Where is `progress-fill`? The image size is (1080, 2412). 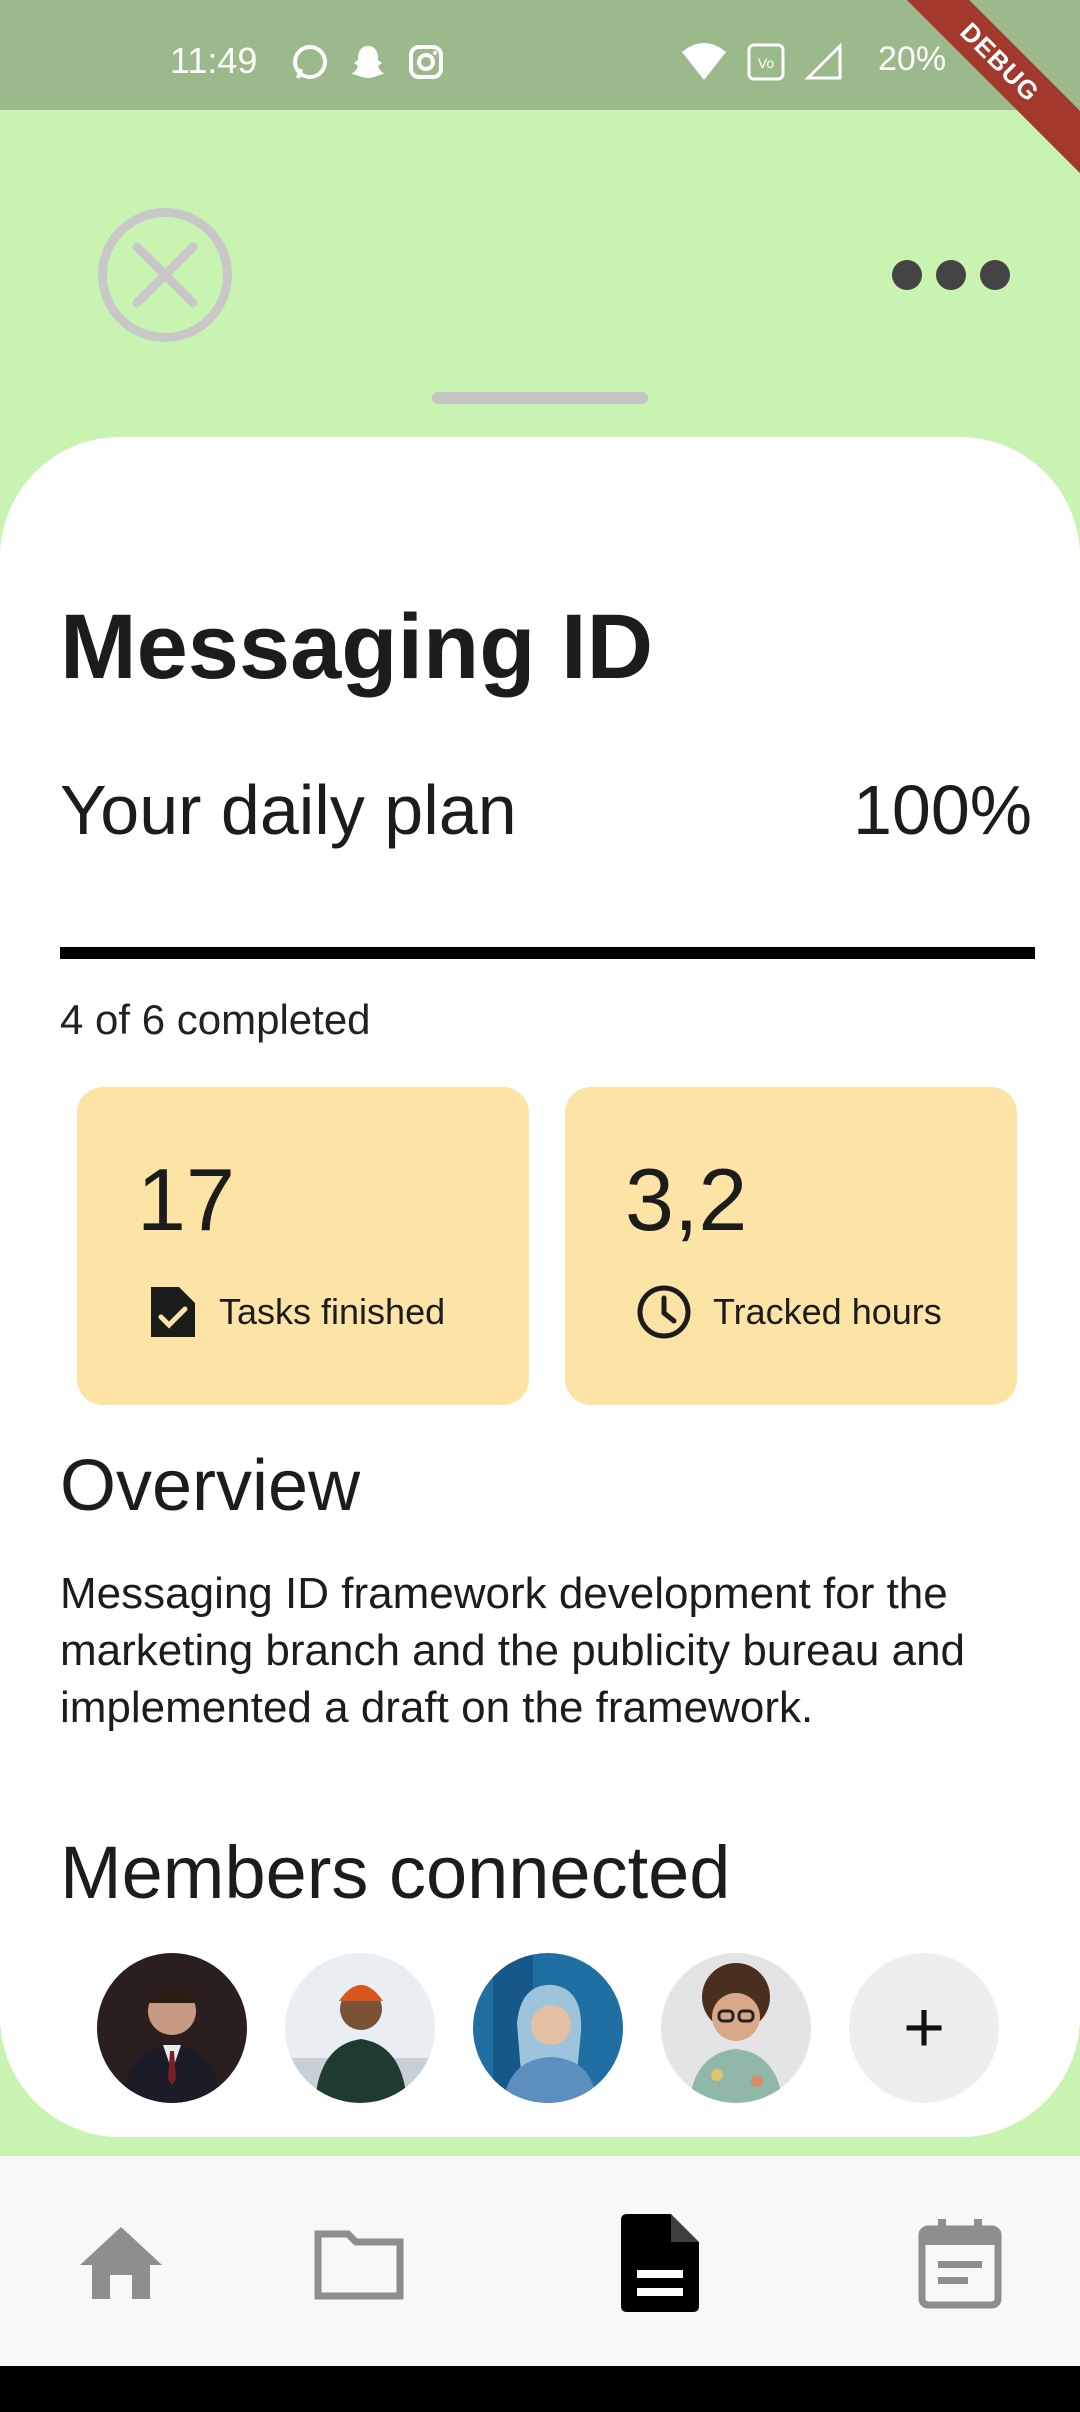
progress-fill is located at coordinates (547, 953).